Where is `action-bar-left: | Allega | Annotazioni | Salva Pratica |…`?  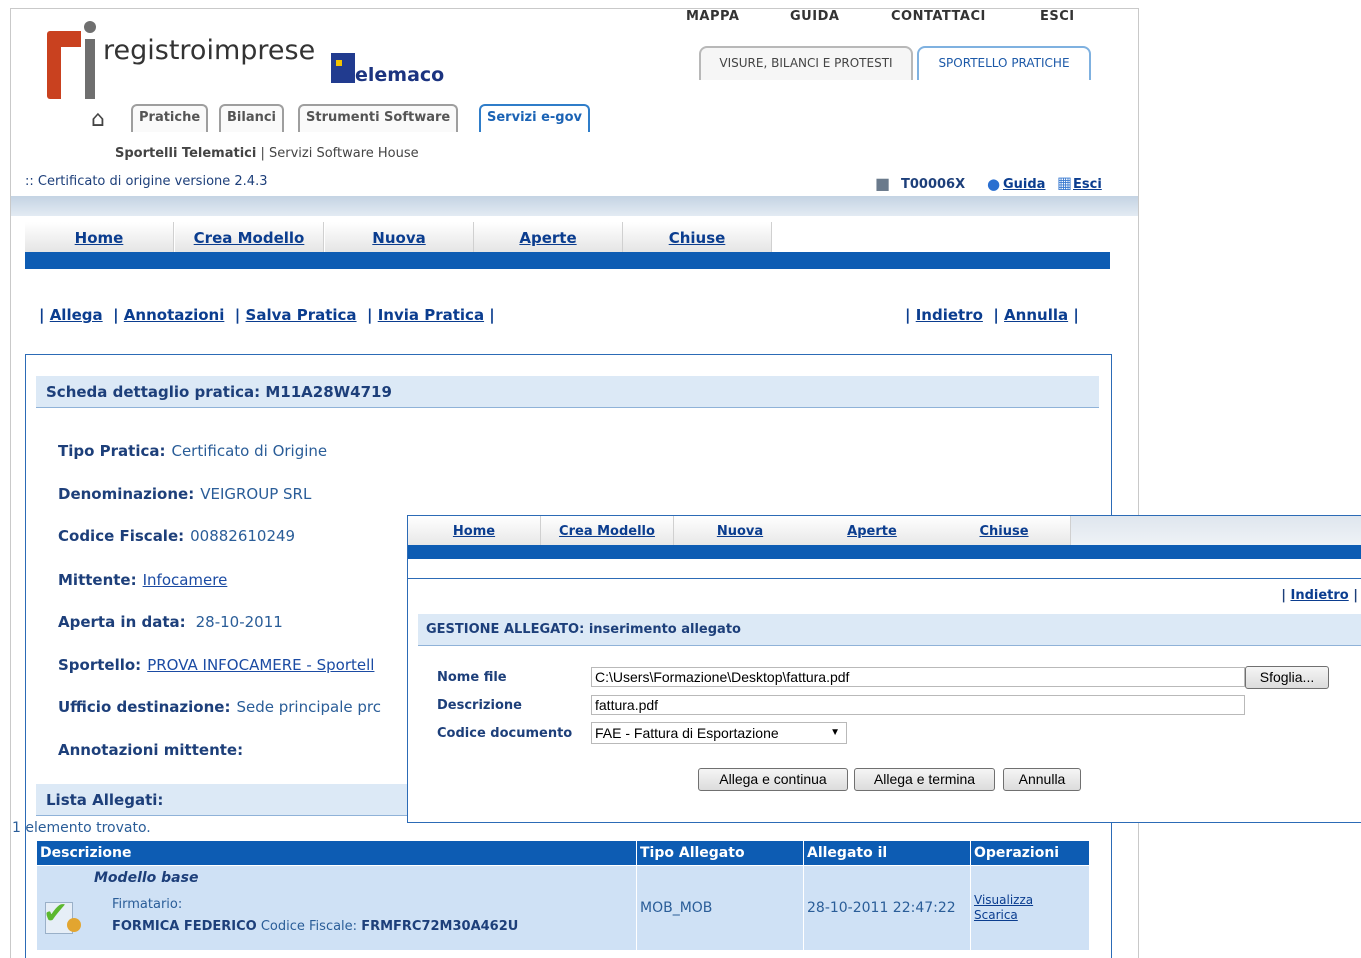 action-bar-left: | Allega | Annotazioni | Salva Pratica |… is located at coordinates (267, 315).